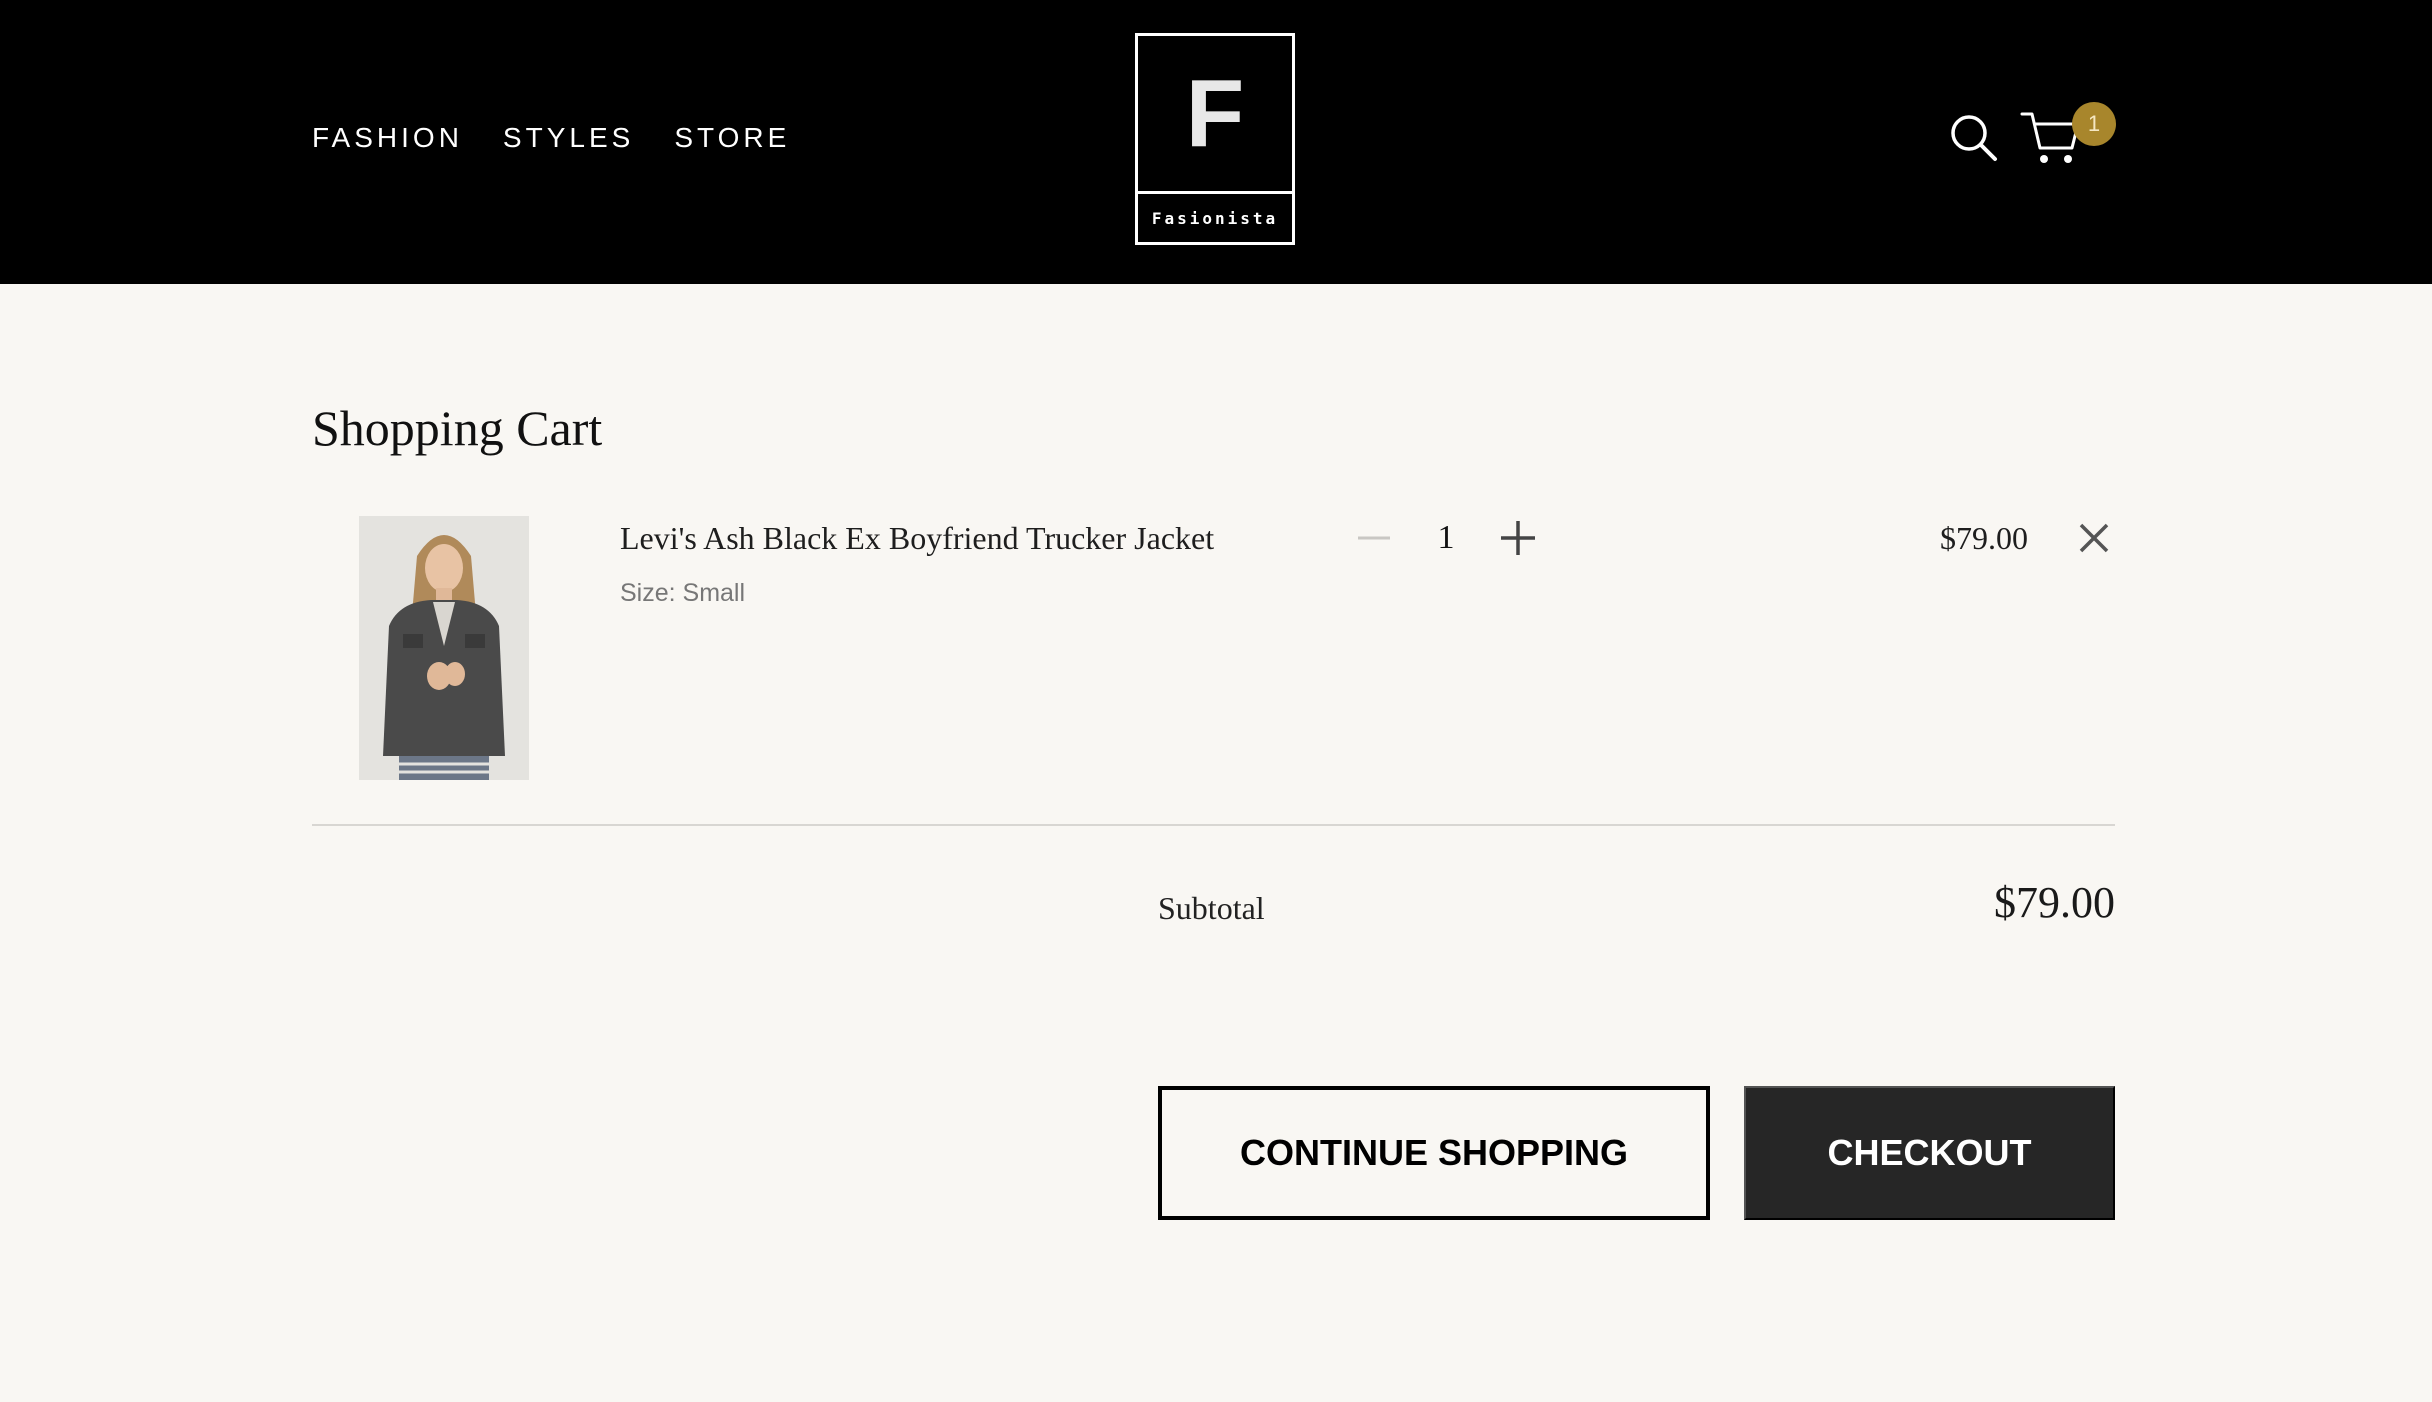 This screenshot has width=2432, height=1402. What do you see at coordinates (1211, 908) in the screenshot?
I see `subtotal-label: Subtotal` at bounding box center [1211, 908].